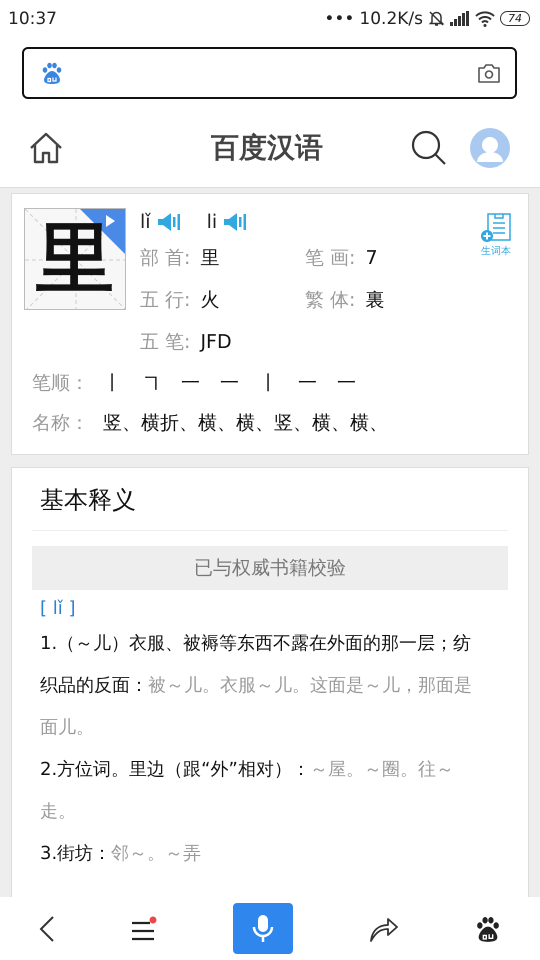  I want to click on search-icon, so click(429, 148).